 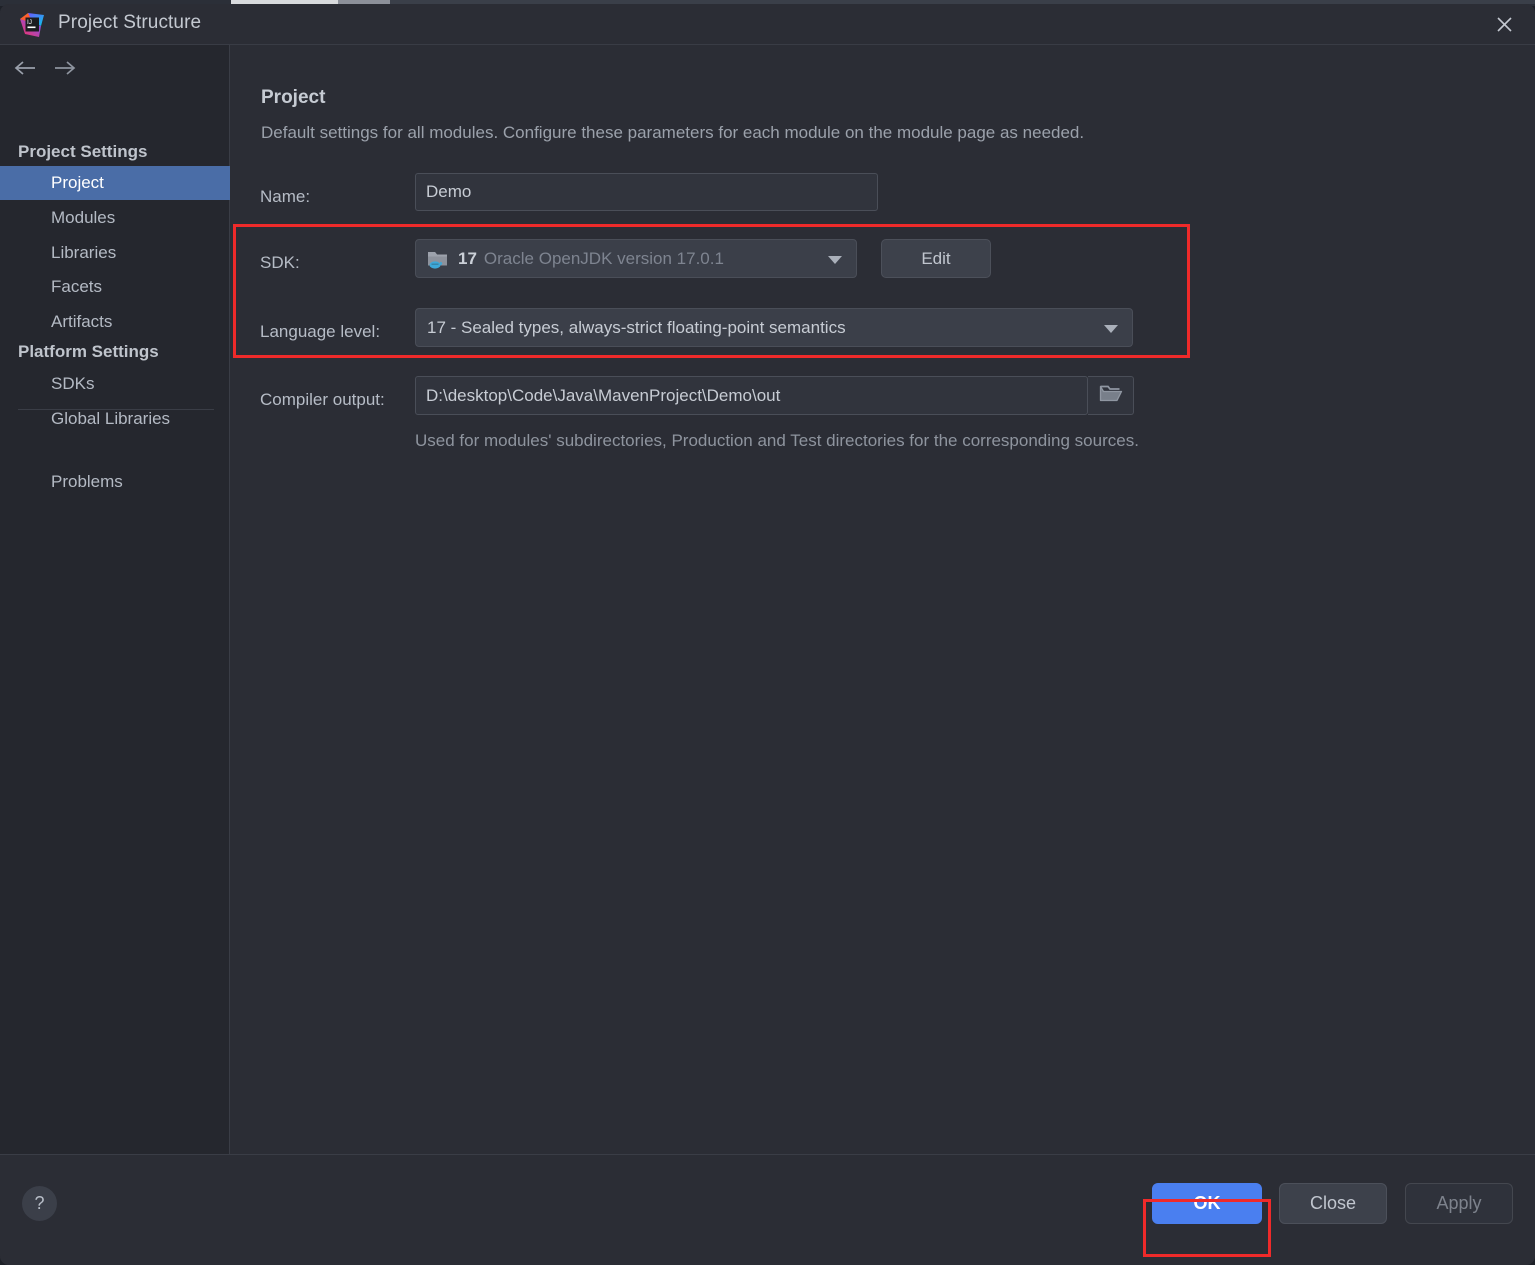 What do you see at coordinates (87, 481) in the screenshot?
I see `sidebar-item-label: Problems` at bounding box center [87, 481].